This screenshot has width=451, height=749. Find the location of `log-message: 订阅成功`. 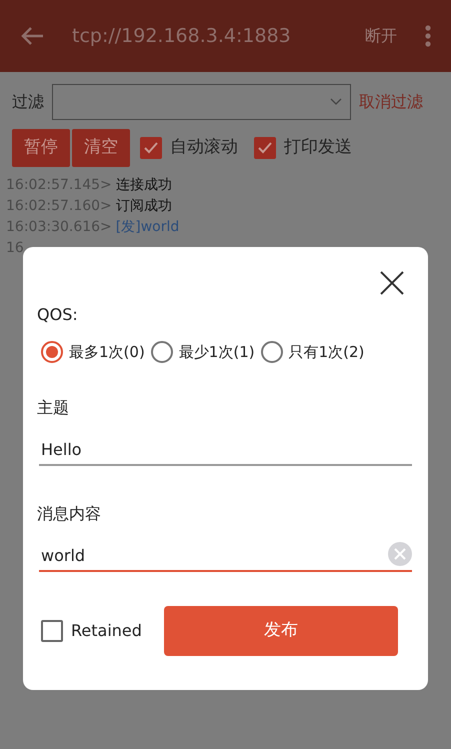

log-message: 订阅成功 is located at coordinates (144, 206).